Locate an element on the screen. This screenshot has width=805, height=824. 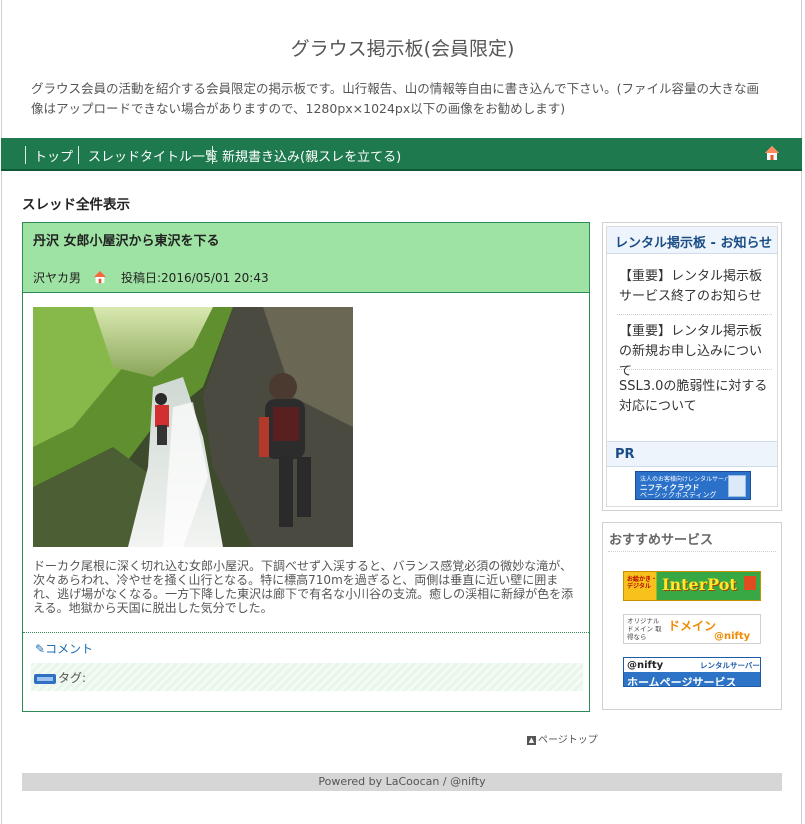
comment-link: ✎コメント is located at coordinates (64, 648).